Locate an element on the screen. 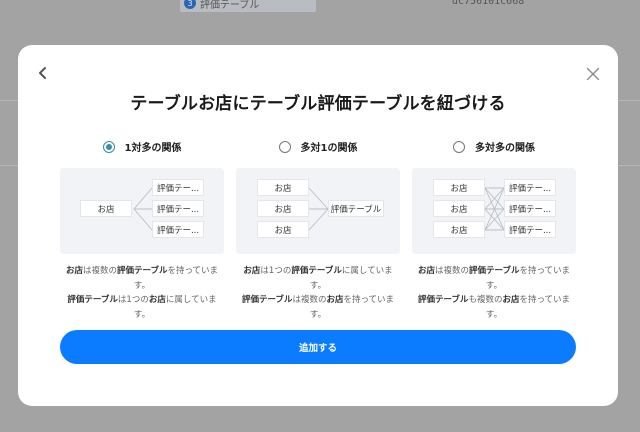 The image size is (640, 432). option-many-to-one: 多対1の関係 is located at coordinates (318, 146).